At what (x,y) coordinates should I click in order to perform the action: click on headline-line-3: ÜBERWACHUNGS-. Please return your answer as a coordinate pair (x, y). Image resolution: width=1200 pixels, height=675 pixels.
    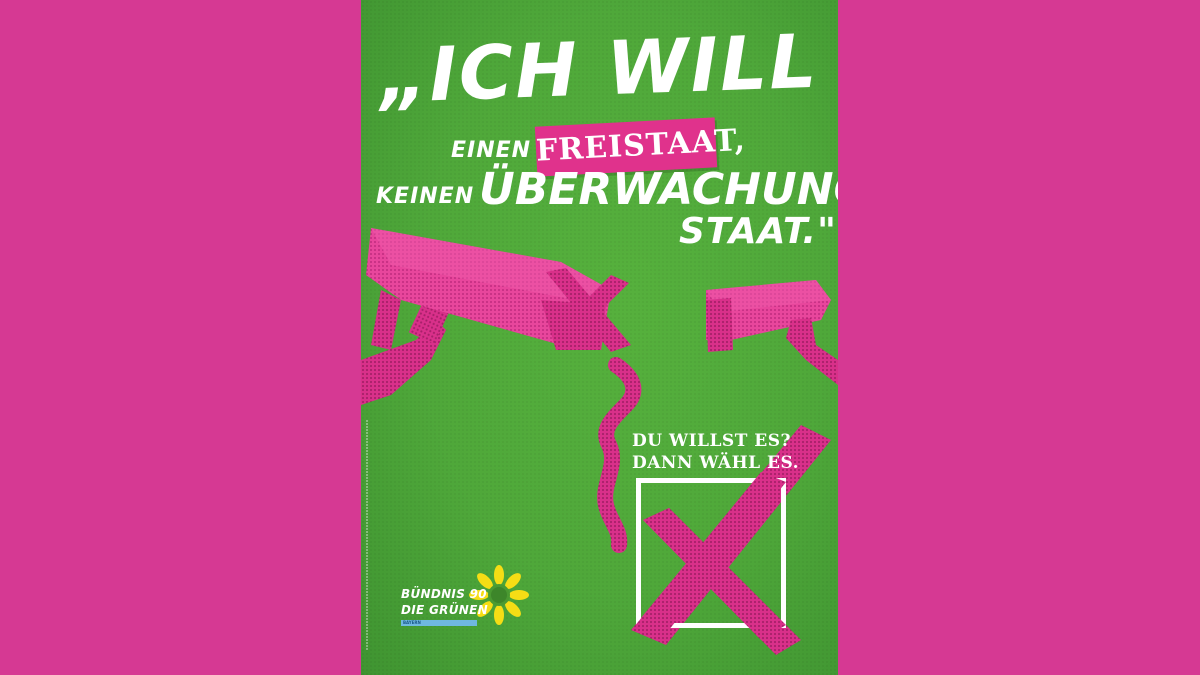
    Looking at the image, I should click on (658, 189).